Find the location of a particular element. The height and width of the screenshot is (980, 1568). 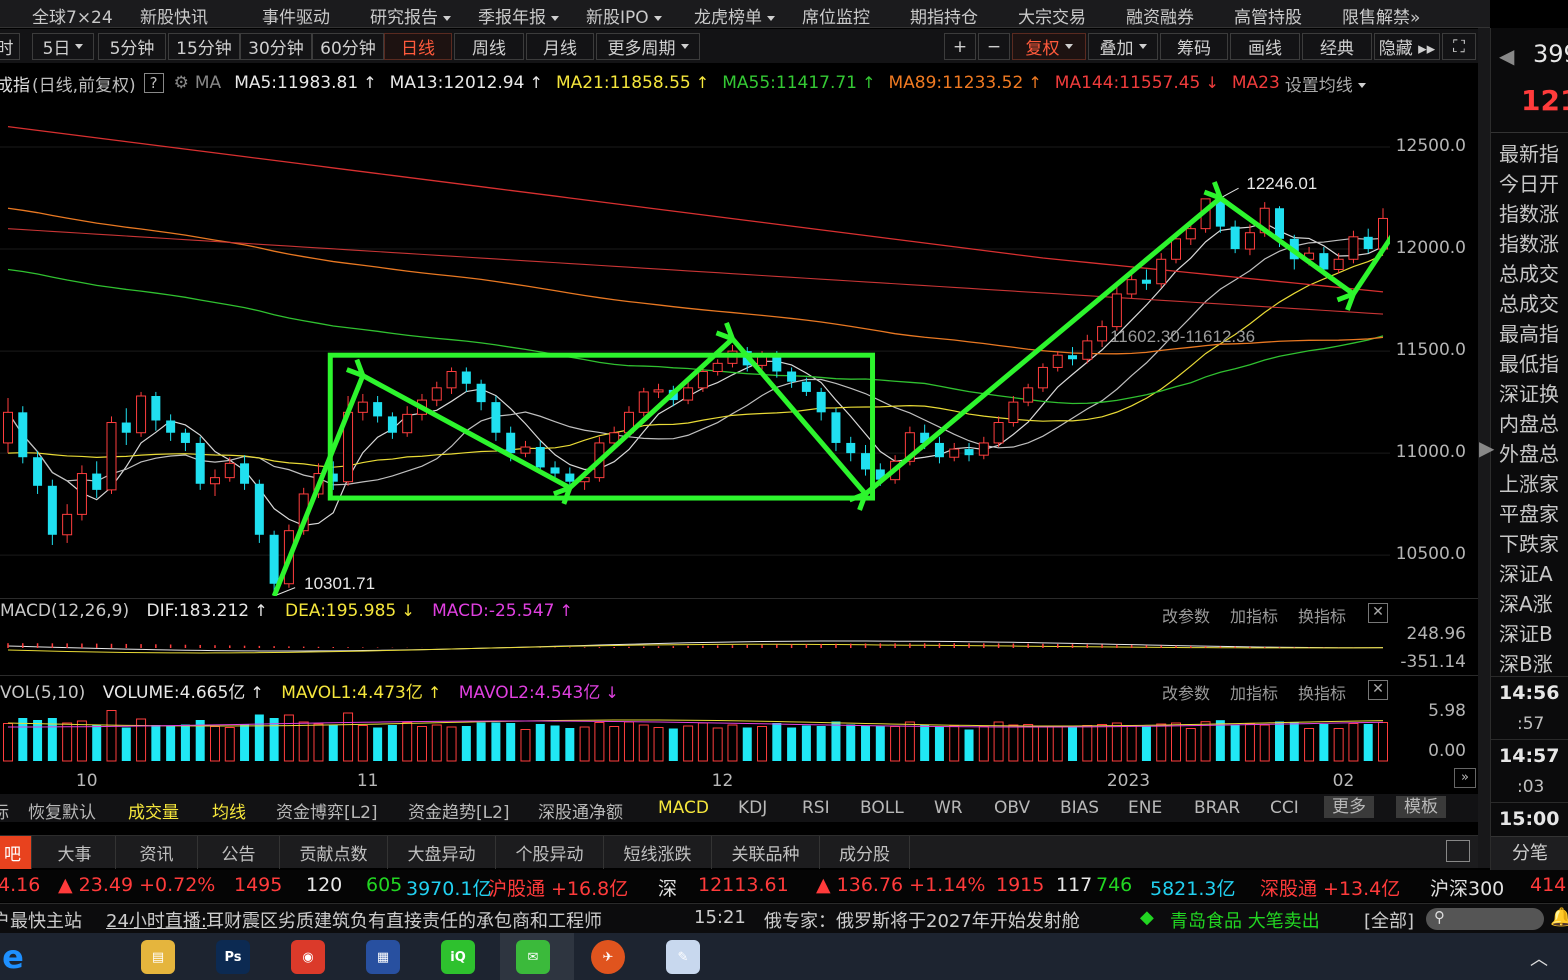

help-icon: ? is located at coordinates (153, 83).